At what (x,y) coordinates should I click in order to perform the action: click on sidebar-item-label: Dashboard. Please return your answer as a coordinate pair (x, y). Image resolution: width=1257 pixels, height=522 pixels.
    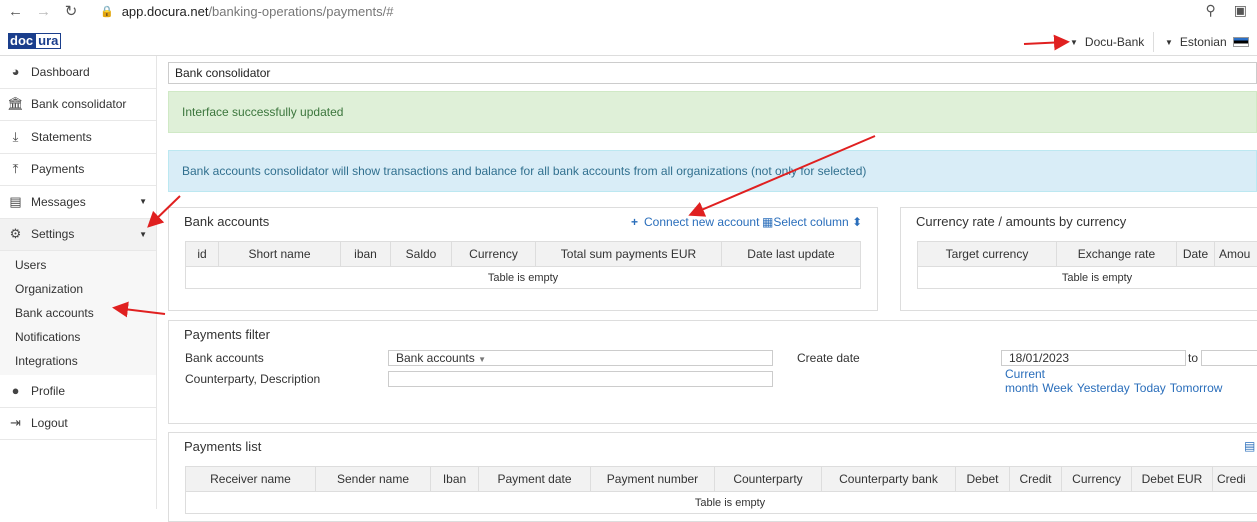
    Looking at the image, I should click on (60, 72).